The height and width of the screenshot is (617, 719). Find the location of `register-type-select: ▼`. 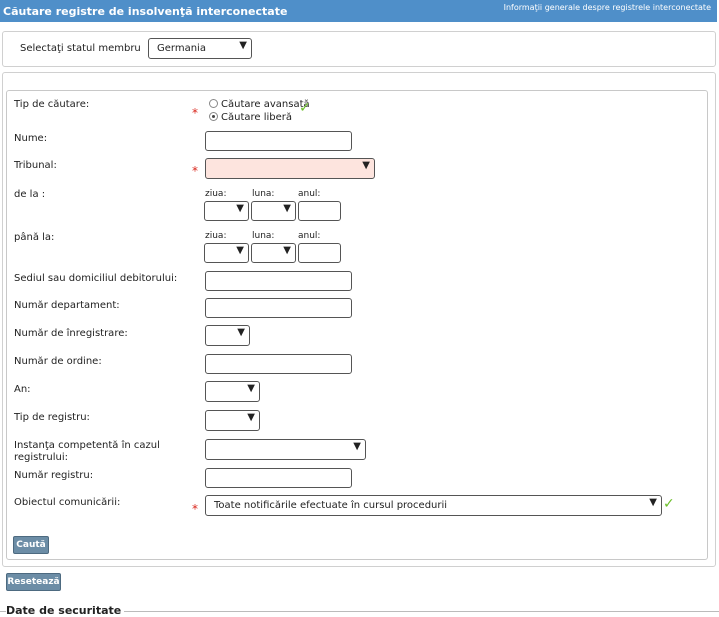

register-type-select: ▼ is located at coordinates (232, 420).